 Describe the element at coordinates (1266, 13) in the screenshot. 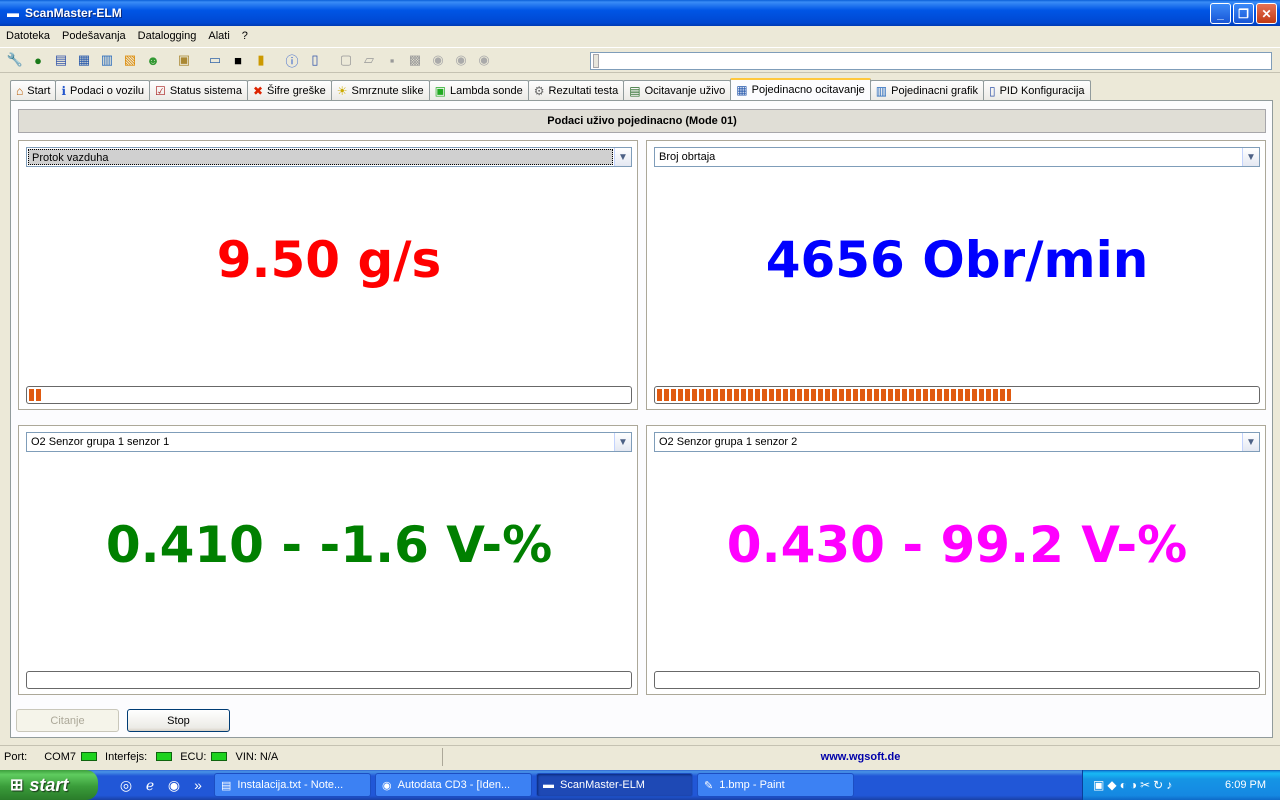

I see `close-button: ✕` at that location.